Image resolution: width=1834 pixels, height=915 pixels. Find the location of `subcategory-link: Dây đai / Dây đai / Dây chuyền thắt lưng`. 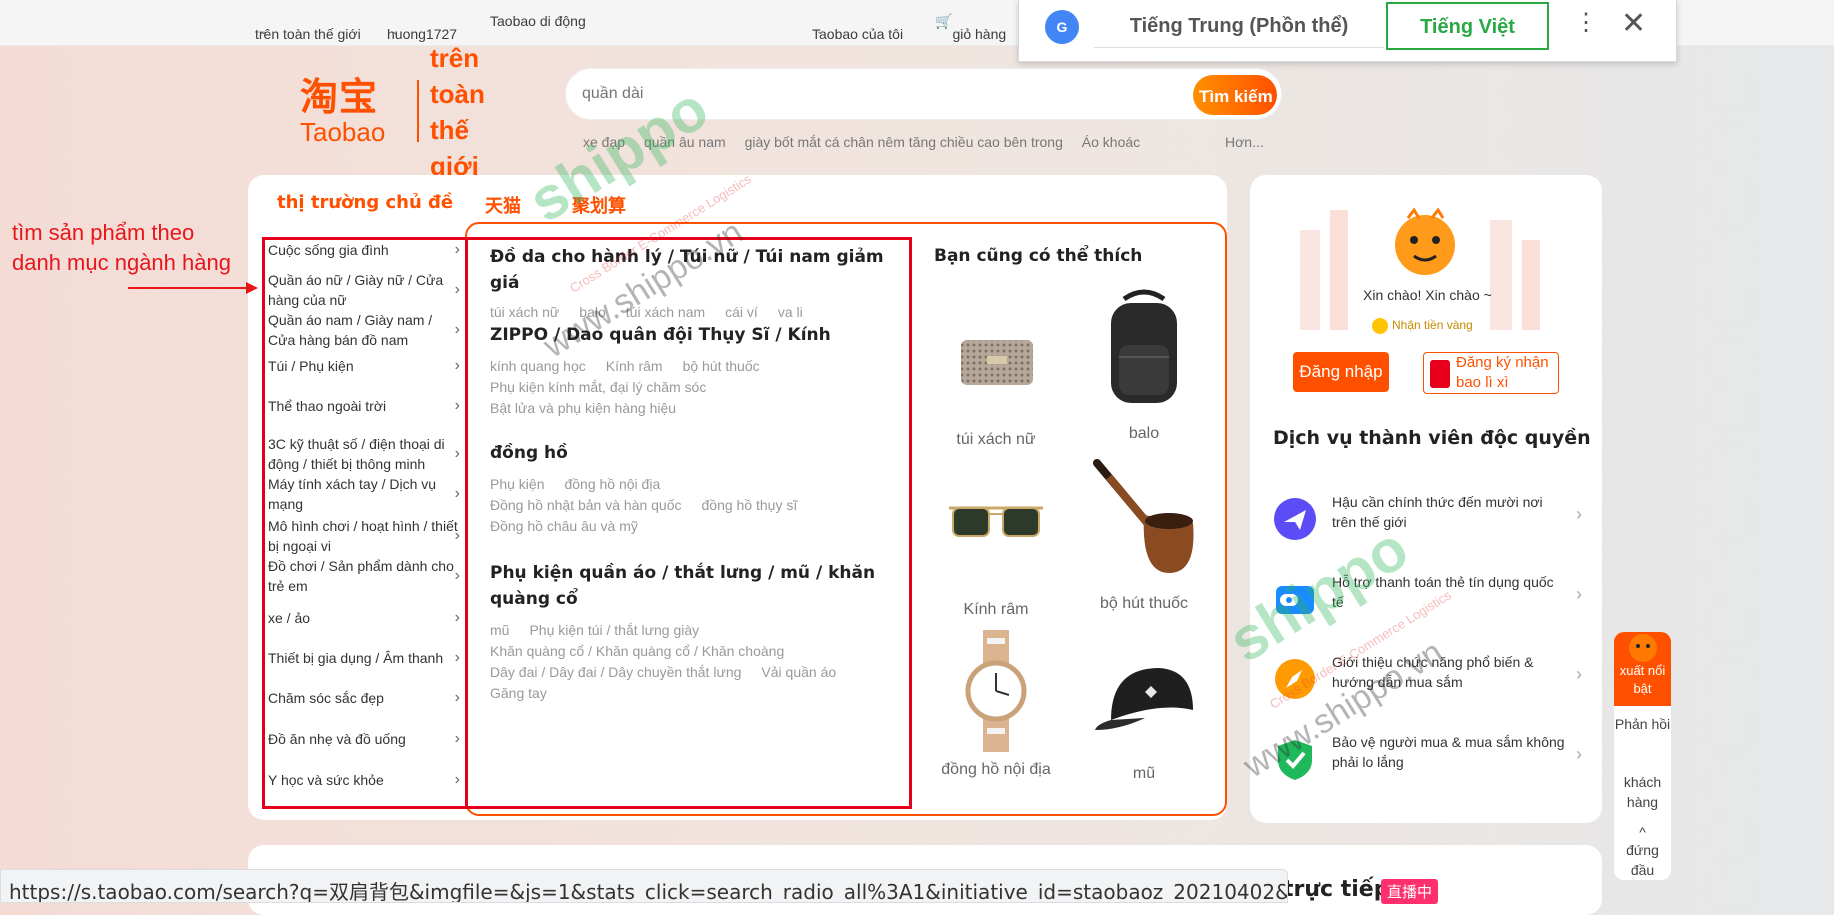

subcategory-link: Dây đai / Dây đai / Dây chuyền thắt lưng is located at coordinates (615, 672).